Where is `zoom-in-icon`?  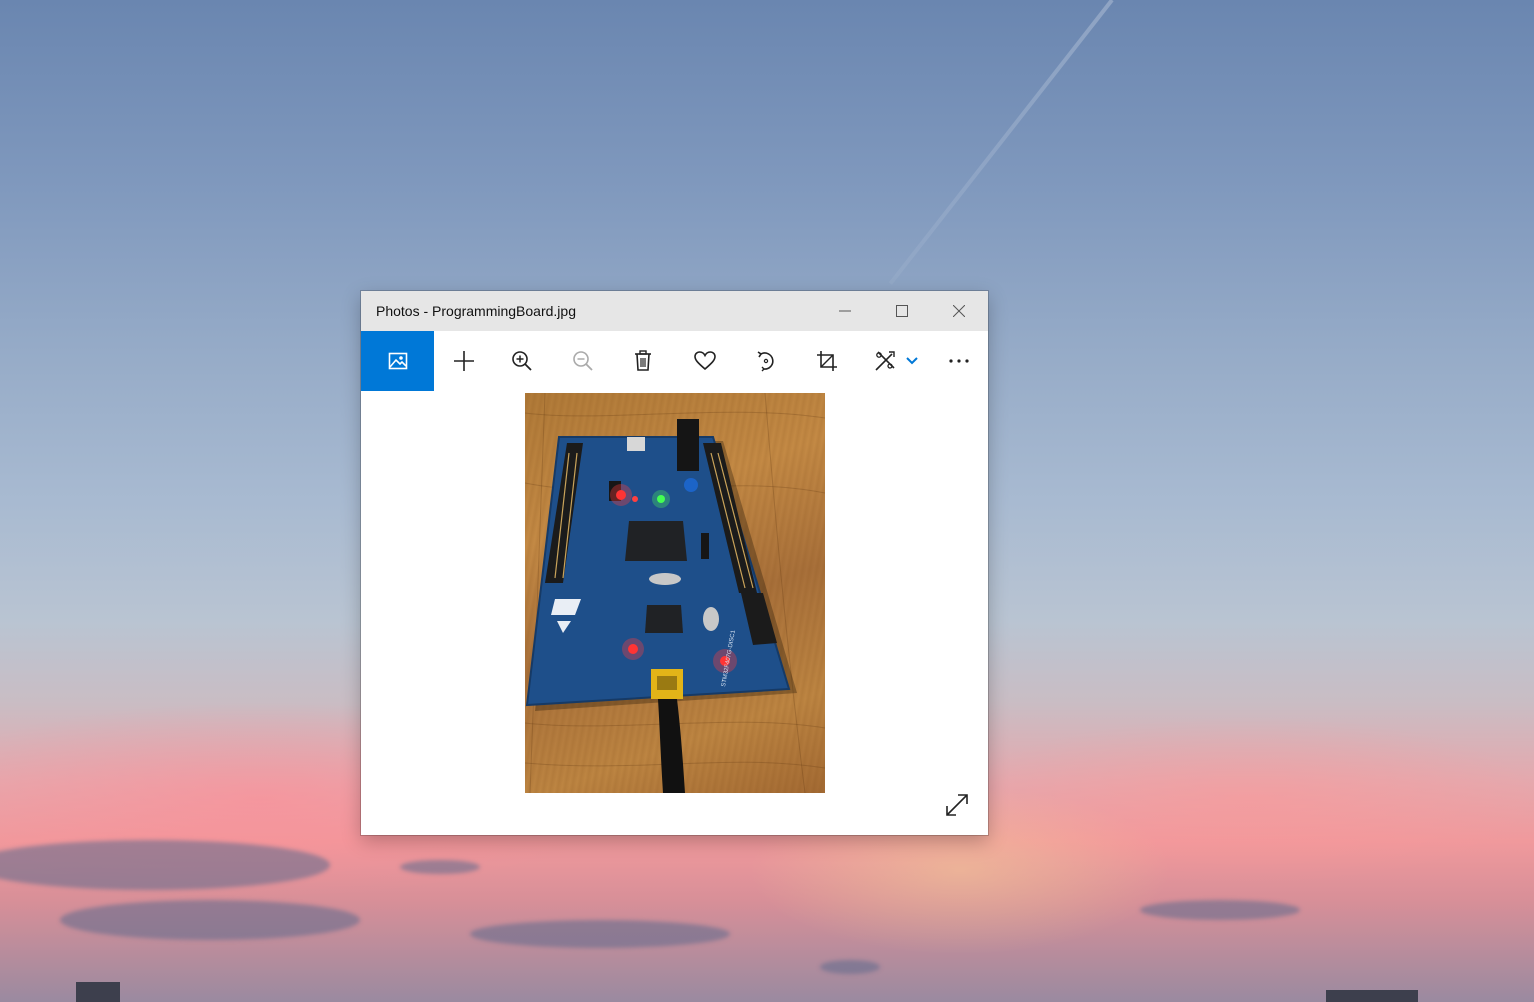 zoom-in-icon is located at coordinates (522, 361).